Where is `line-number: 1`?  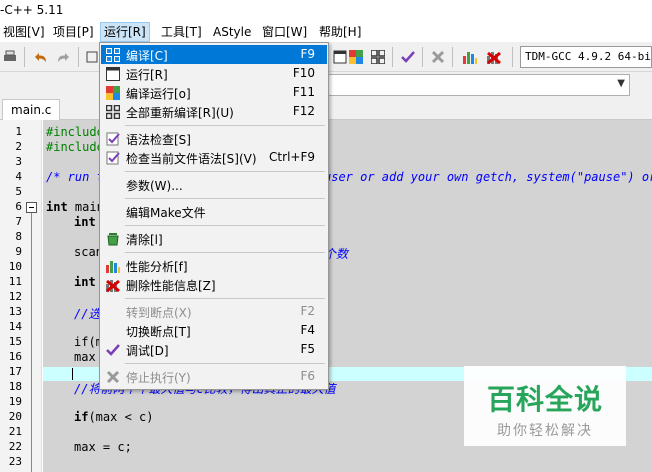
line-number: 1 is located at coordinates (18, 131).